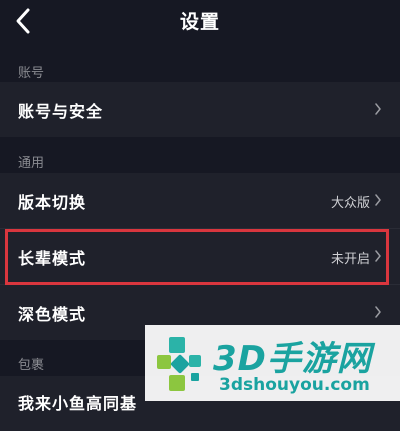 Image resolution: width=400 pixels, height=431 pixels. What do you see at coordinates (61, 111) in the screenshot?
I see `row-label: 账号与安全` at bounding box center [61, 111].